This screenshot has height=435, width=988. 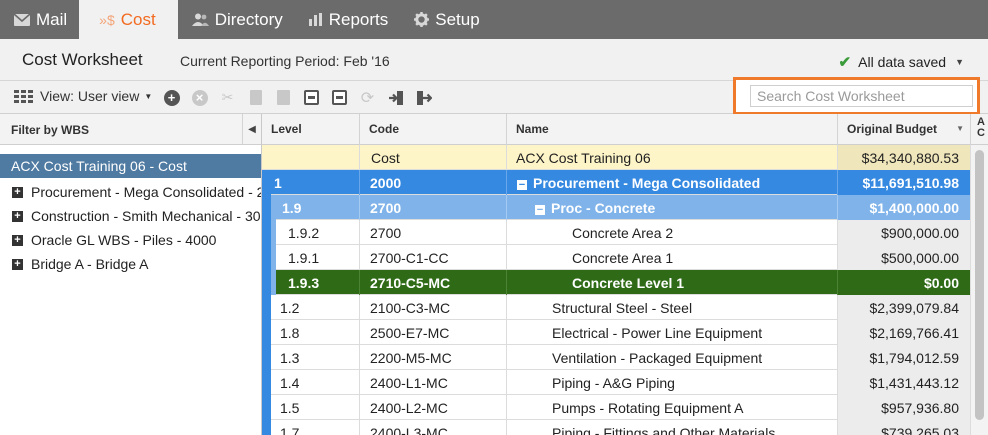 I want to click on export-icon, so click(x=423, y=97).